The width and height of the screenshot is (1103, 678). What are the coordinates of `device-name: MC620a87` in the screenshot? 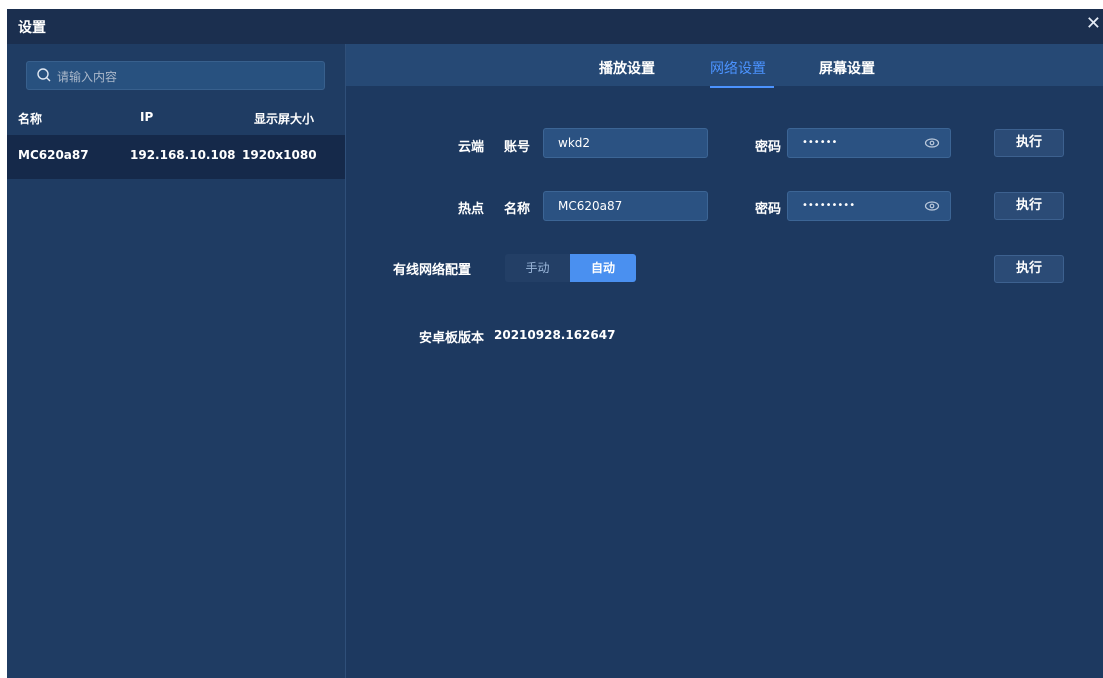 It's located at (53, 155).